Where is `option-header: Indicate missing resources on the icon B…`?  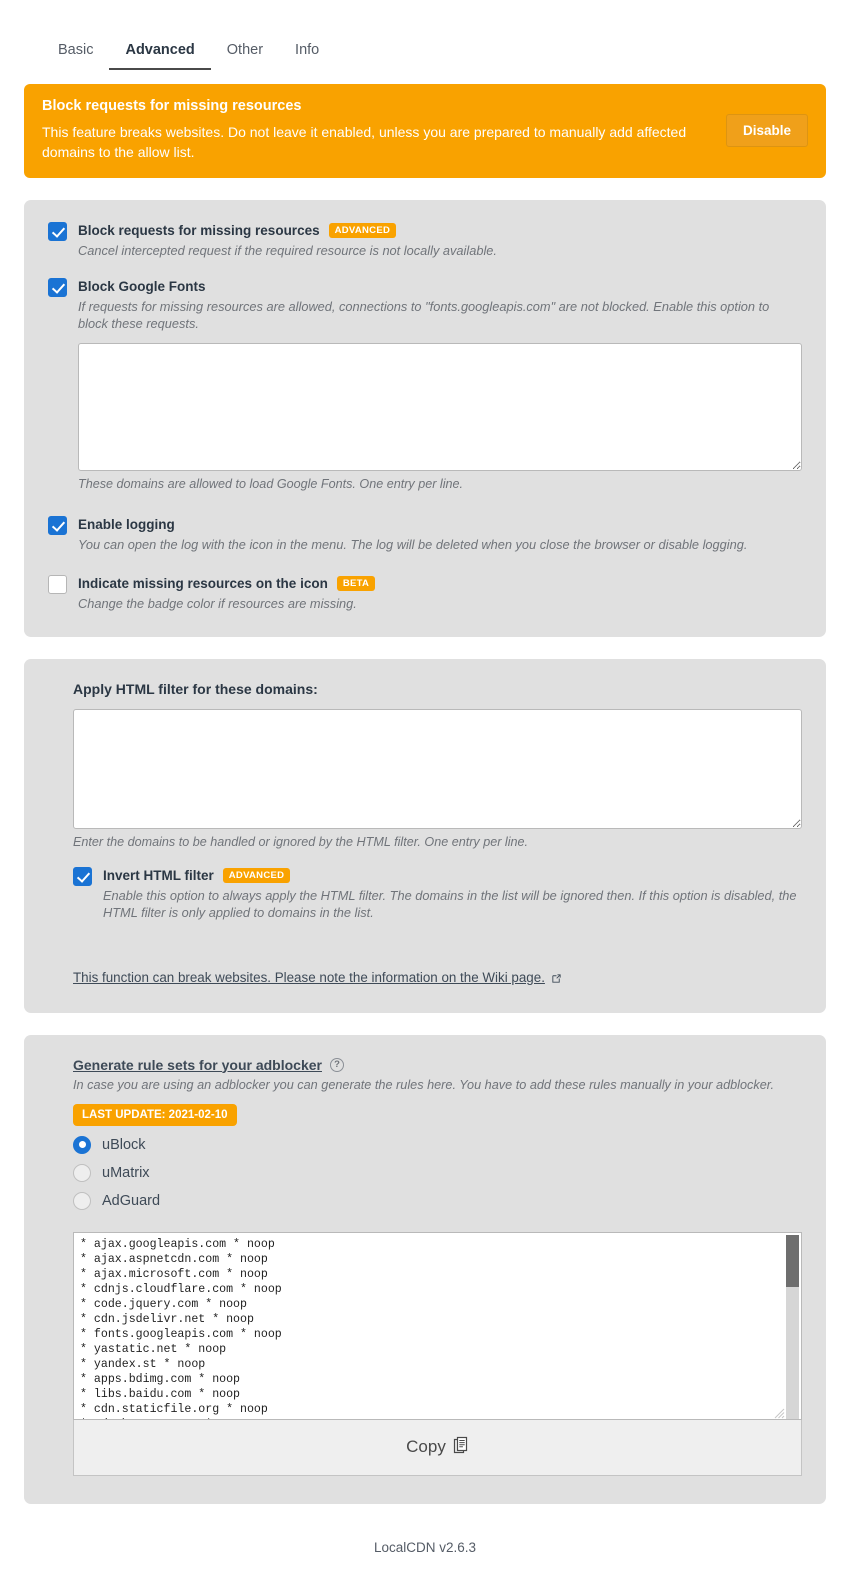
option-header: Indicate missing resources on the icon B… is located at coordinates (440, 583).